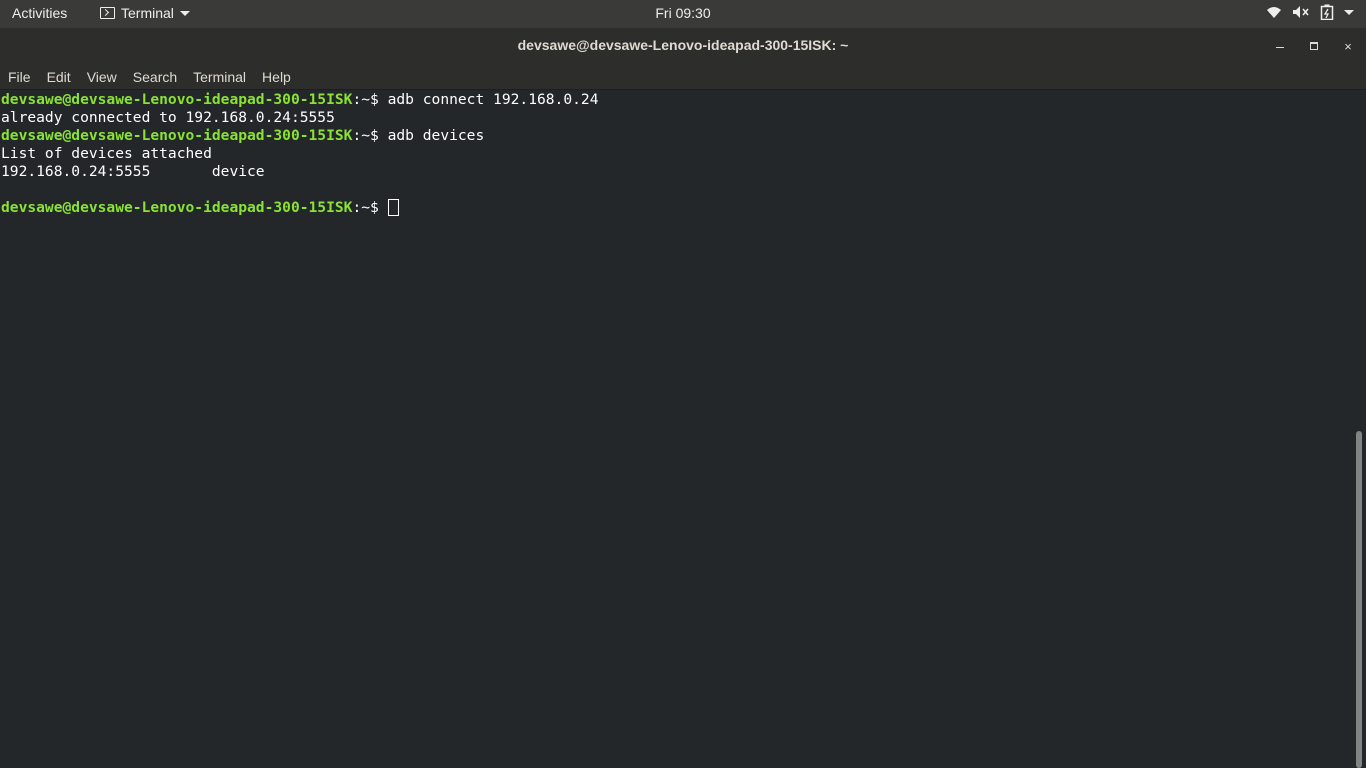  I want to click on volume-muted-icon, so click(1301, 12).